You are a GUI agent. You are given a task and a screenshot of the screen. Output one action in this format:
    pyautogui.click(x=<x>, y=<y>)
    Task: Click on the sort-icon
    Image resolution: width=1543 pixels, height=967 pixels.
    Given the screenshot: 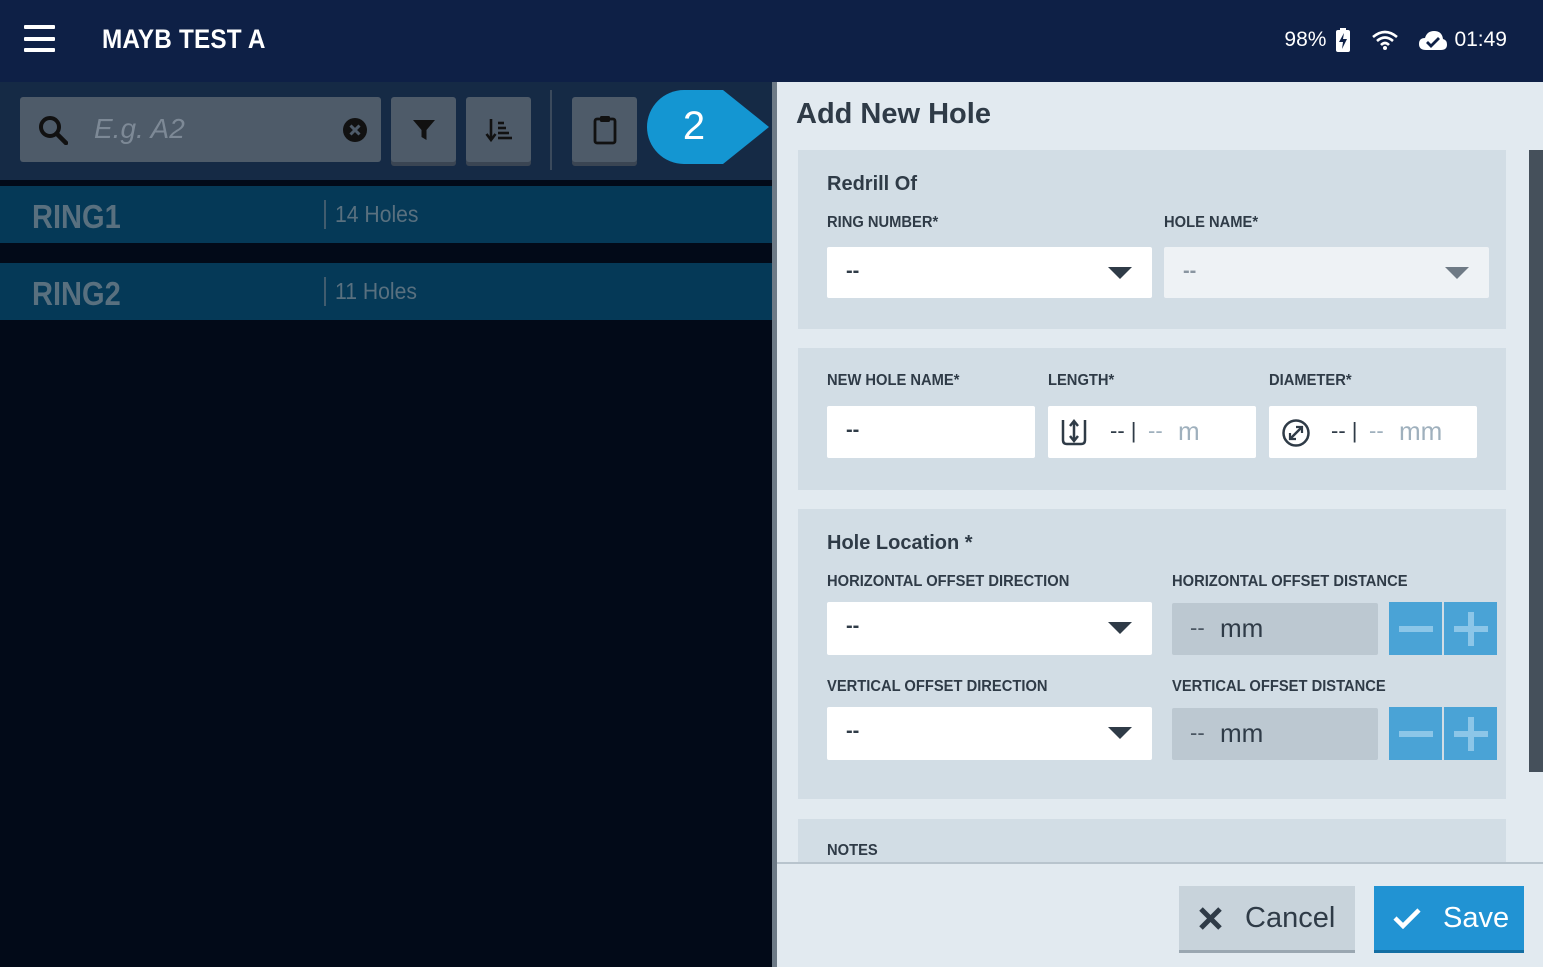 What is the action you would take?
    pyautogui.click(x=498, y=130)
    